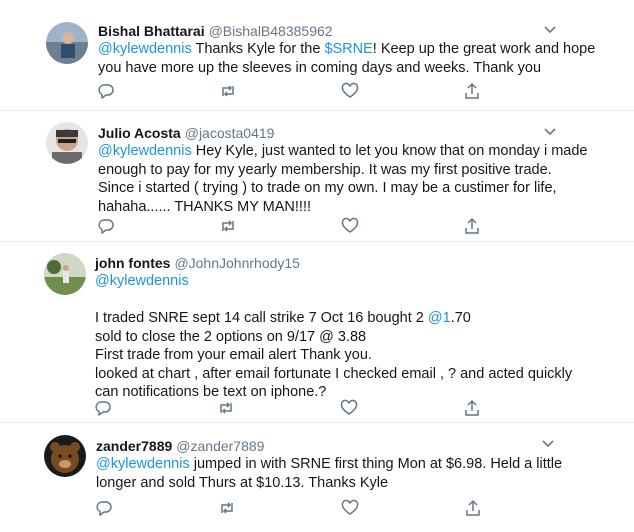 The width and height of the screenshot is (634, 532). What do you see at coordinates (460, 318) in the screenshot?
I see `text-segment: .70` at bounding box center [460, 318].